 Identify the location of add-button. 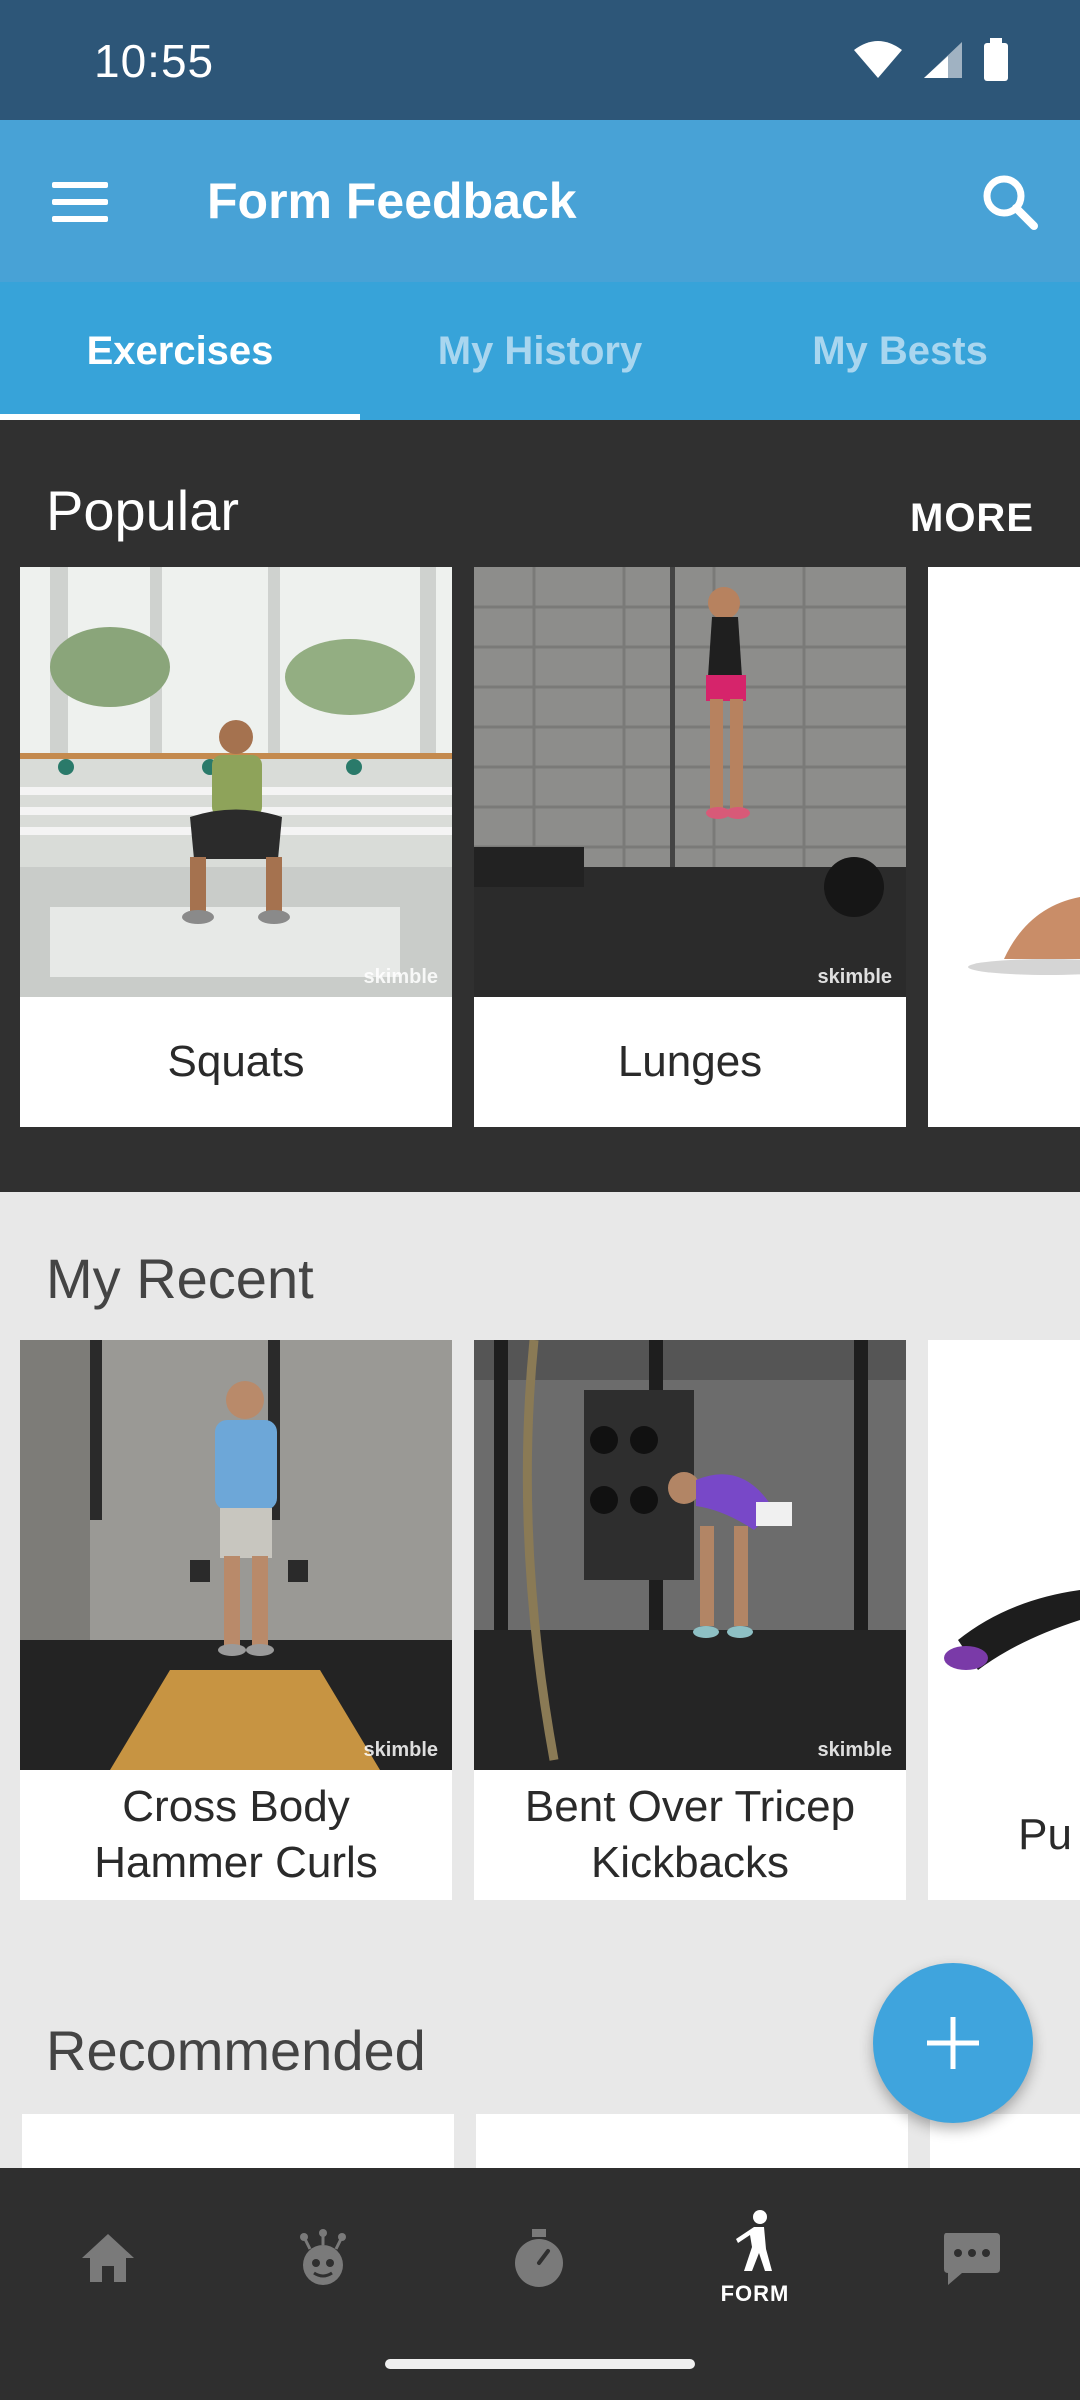
(953, 2043).